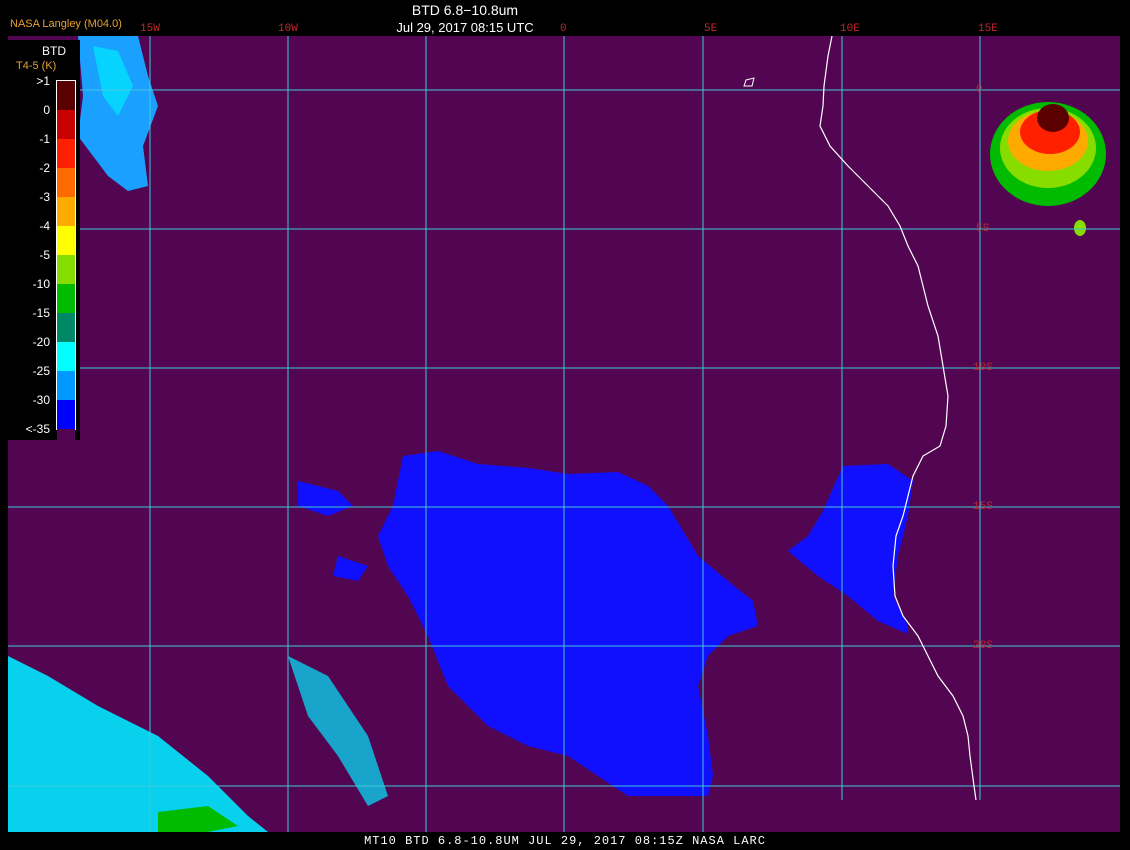 The width and height of the screenshot is (1130, 850). I want to click on cloud-patch-west-bits, so click(333, 531).